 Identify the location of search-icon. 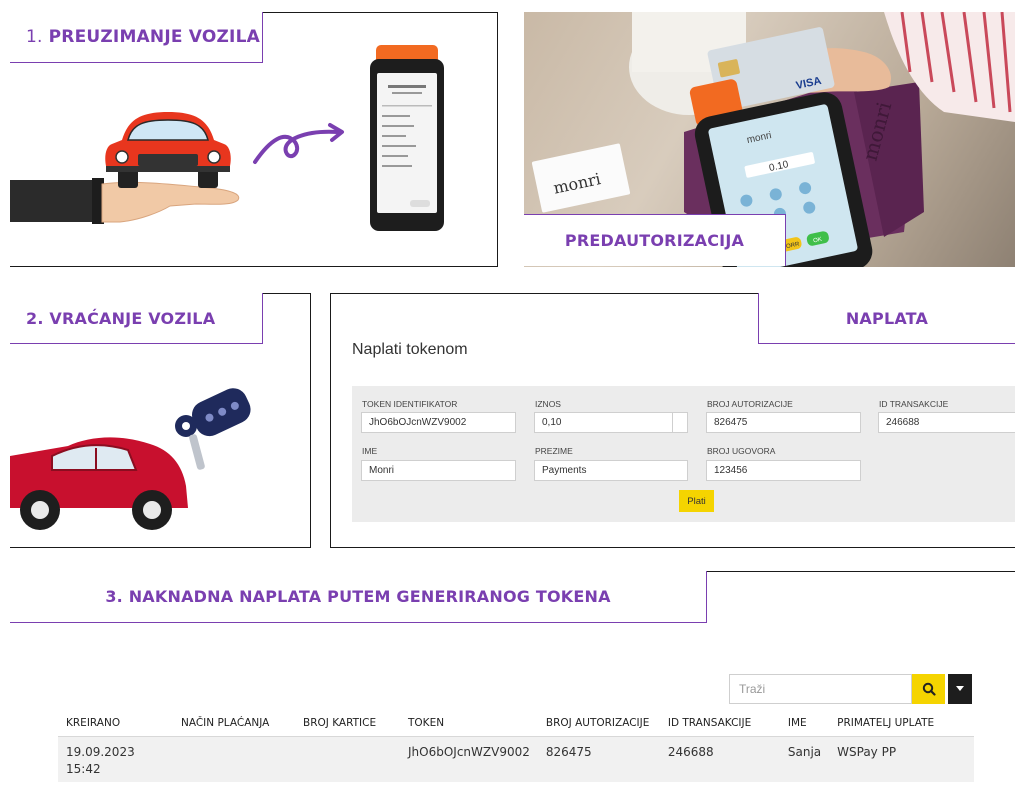
(929, 689).